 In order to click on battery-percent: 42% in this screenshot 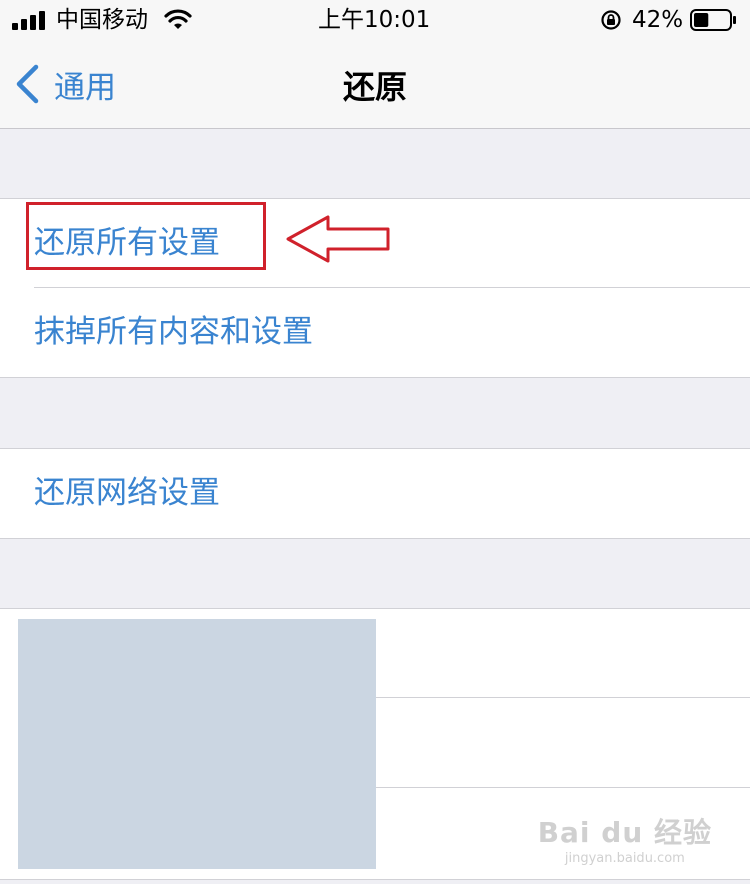, I will do `click(658, 20)`.